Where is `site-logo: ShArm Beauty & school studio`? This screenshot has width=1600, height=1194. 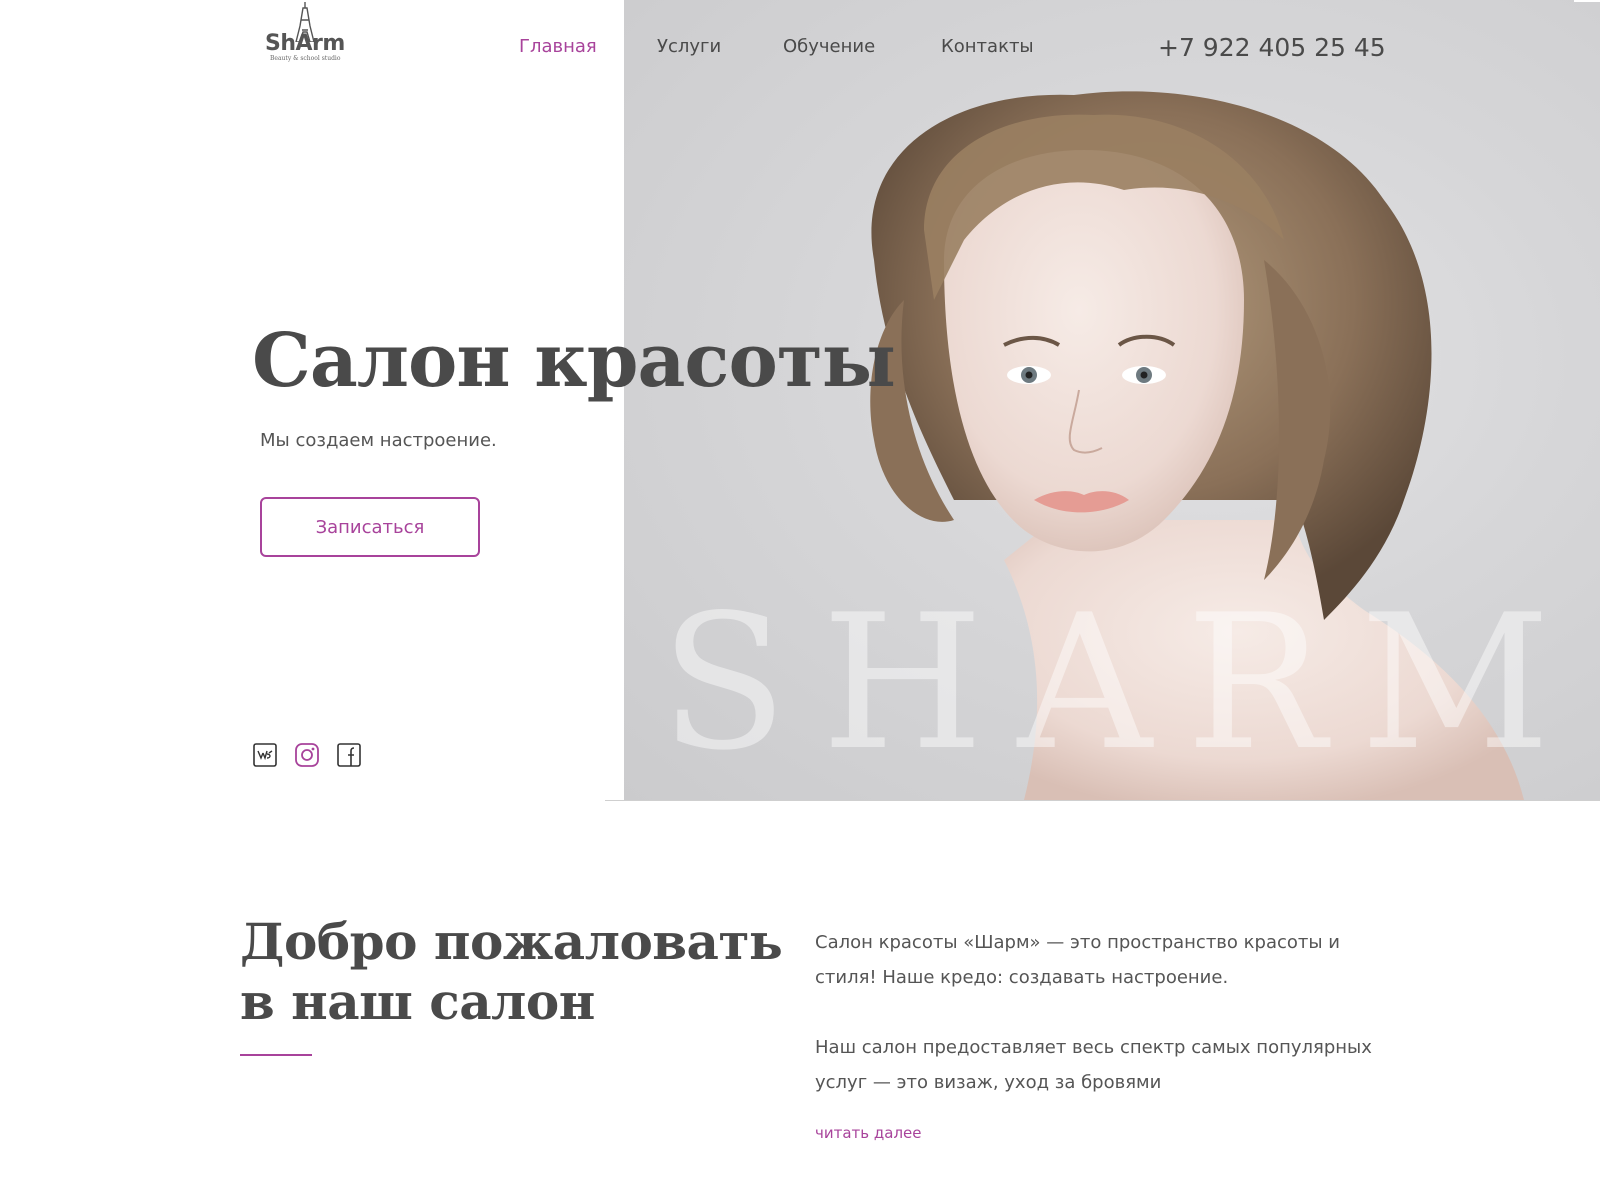
site-logo: ShArm Beauty & school studio is located at coordinates (309, 34).